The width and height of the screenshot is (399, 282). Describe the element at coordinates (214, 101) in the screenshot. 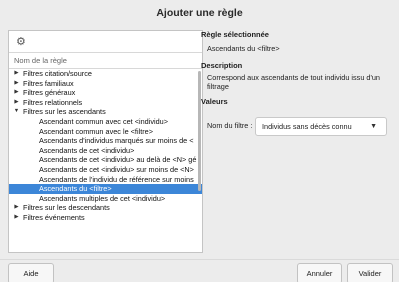

I see `values-heading: Valeurs` at that location.